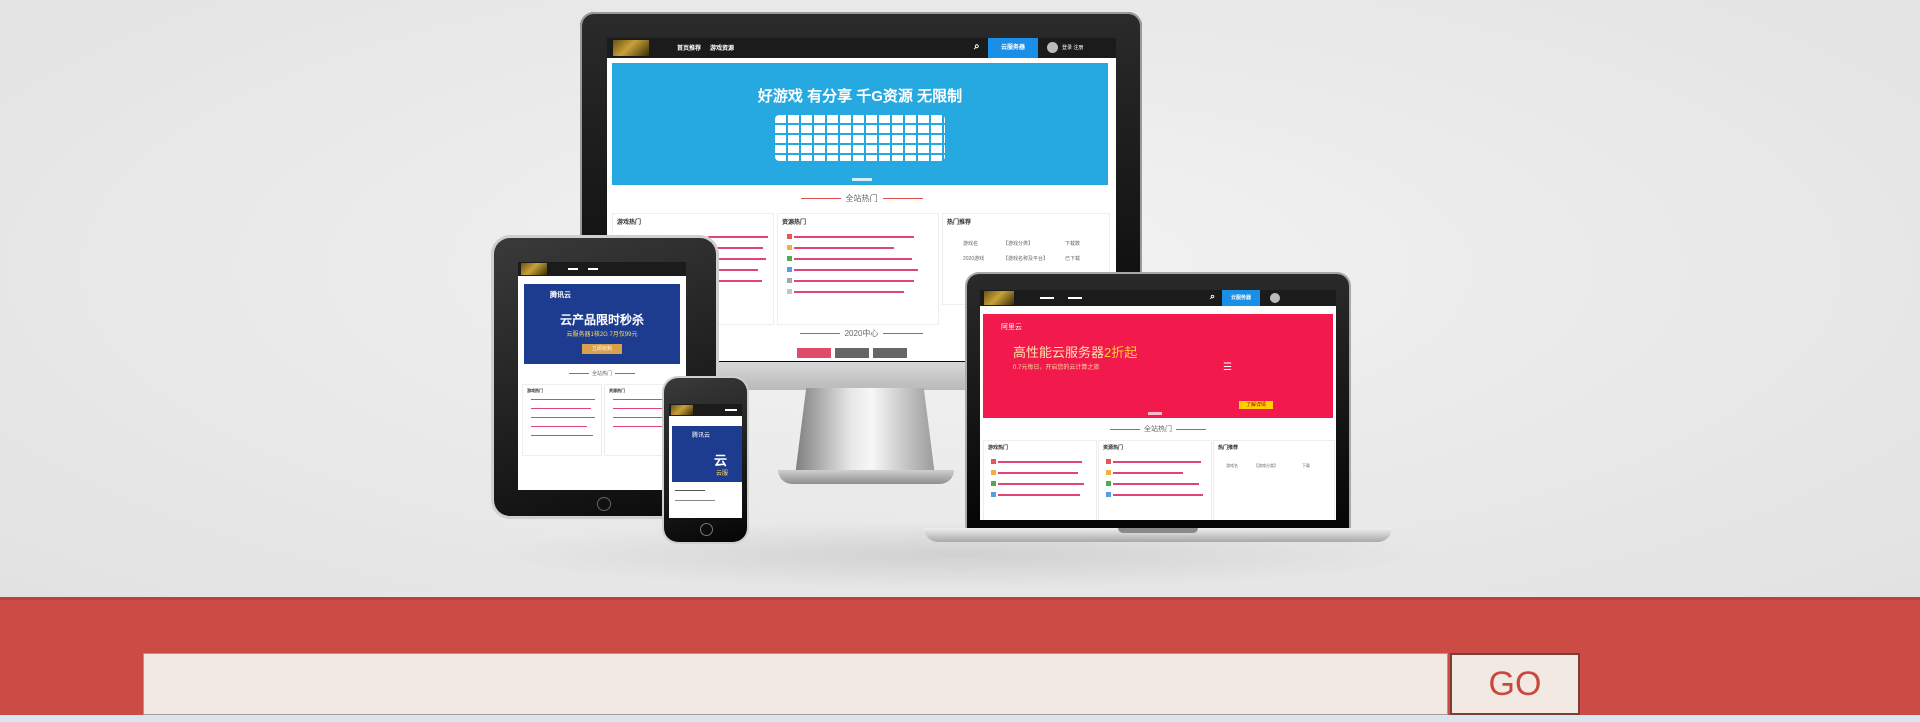  Describe the element at coordinates (601, 320) in the screenshot. I see `banner-headline: 云产品限时秒杀` at that location.